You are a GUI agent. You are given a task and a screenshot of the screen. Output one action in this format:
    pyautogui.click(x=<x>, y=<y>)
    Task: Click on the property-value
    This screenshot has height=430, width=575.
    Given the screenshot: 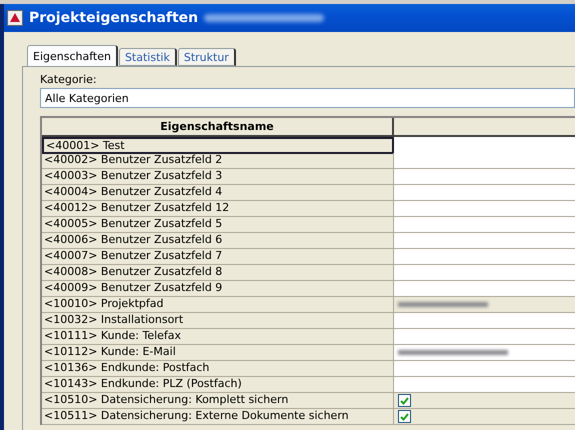 What is the action you would take?
    pyautogui.click(x=484, y=352)
    